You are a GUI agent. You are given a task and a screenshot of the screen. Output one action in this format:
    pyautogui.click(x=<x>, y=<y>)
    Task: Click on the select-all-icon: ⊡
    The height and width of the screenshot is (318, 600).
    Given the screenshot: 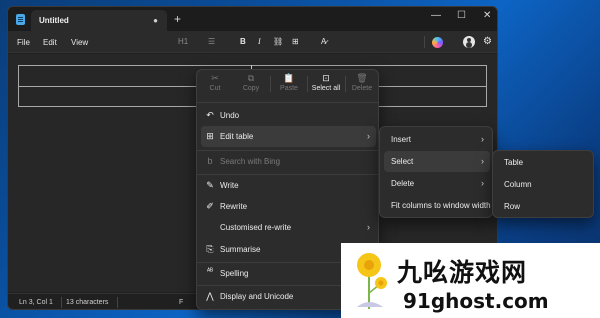 What is the action you would take?
    pyautogui.click(x=326, y=78)
    